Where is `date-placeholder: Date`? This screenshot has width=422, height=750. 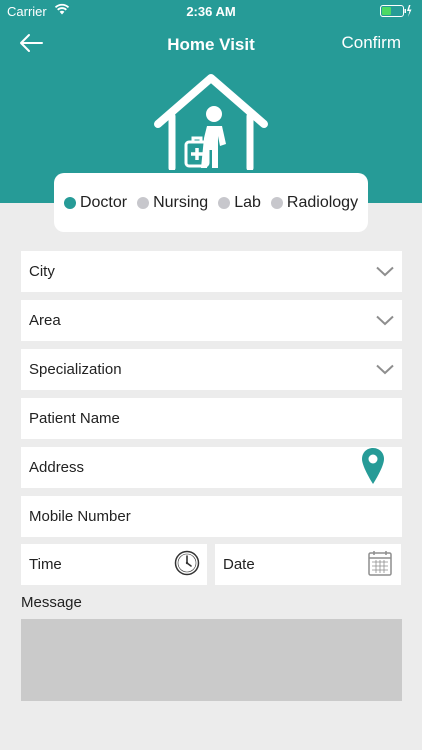 date-placeholder: Date is located at coordinates (239, 564).